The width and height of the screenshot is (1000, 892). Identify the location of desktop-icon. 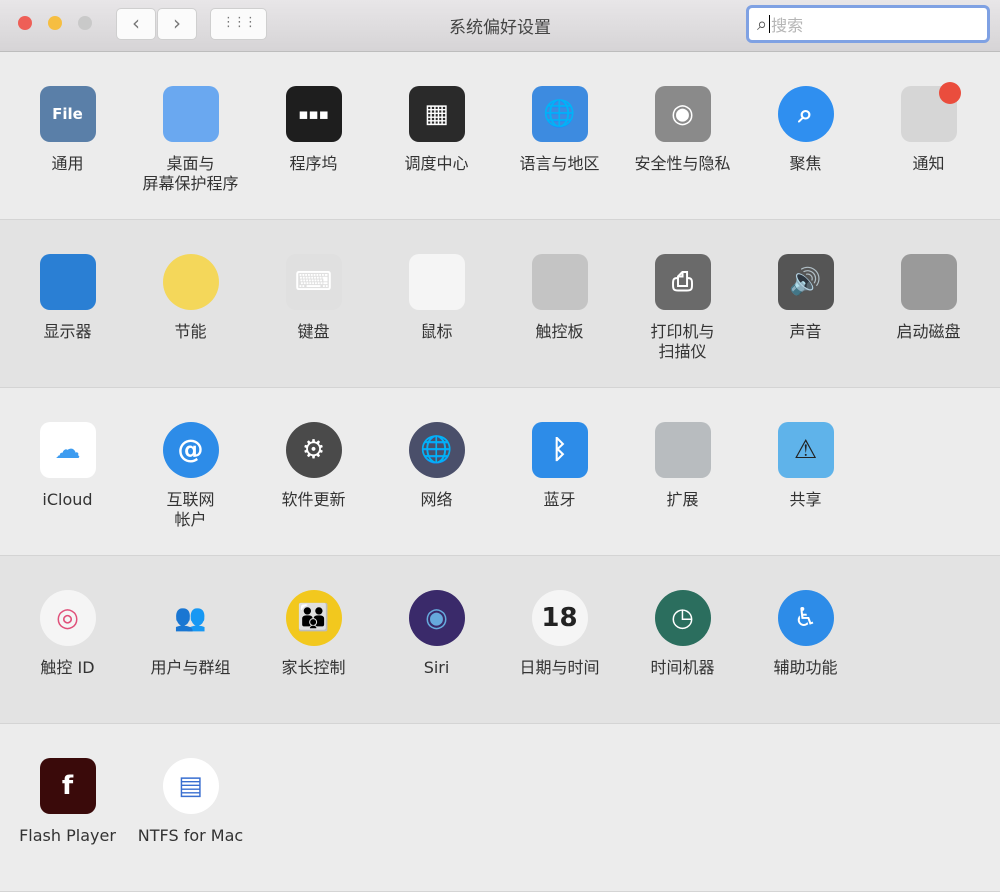
(190, 114).